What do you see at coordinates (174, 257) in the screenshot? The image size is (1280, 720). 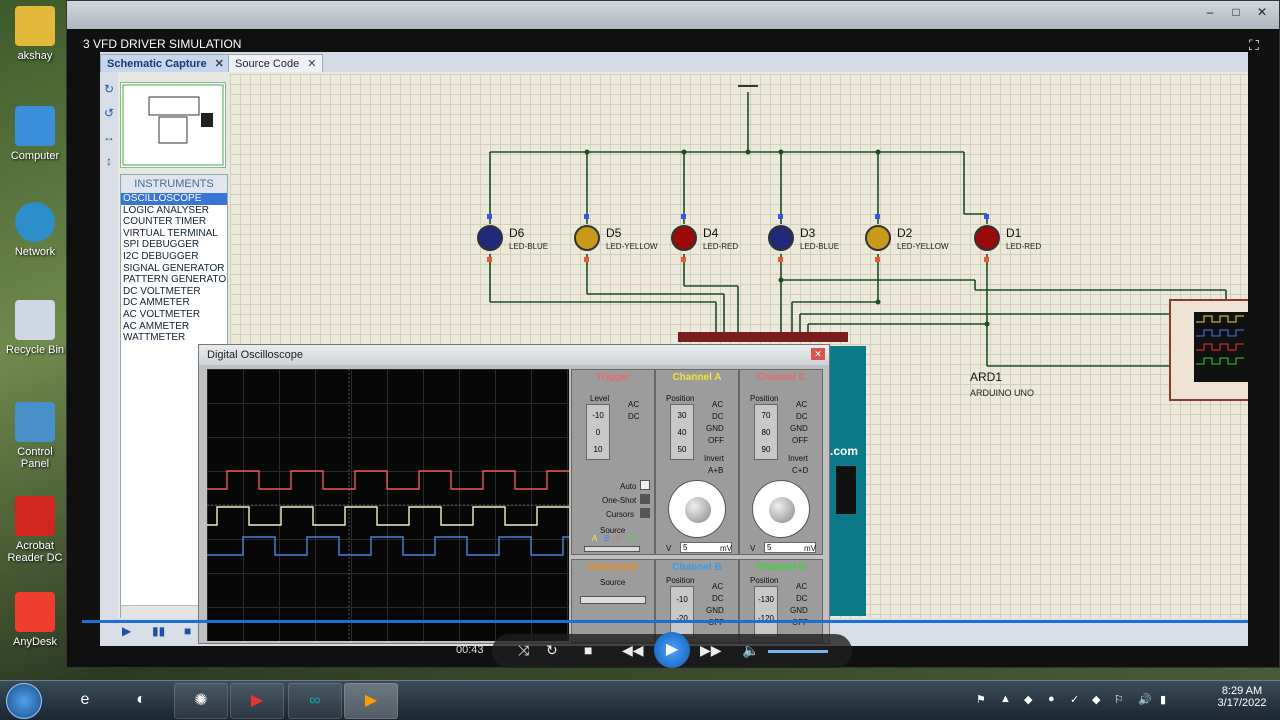 I see `instrument-item: I2C DEBUGGER` at bounding box center [174, 257].